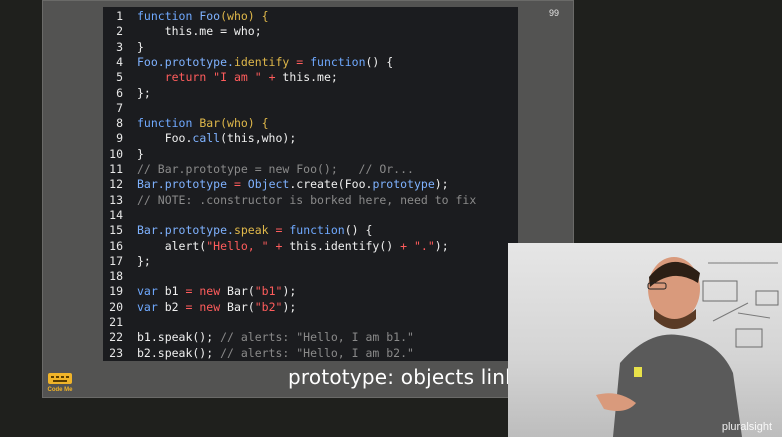 The image size is (782, 437). What do you see at coordinates (310, 291) in the screenshot?
I see `code-line: 19 var b1 = new Bar("b1");` at bounding box center [310, 291].